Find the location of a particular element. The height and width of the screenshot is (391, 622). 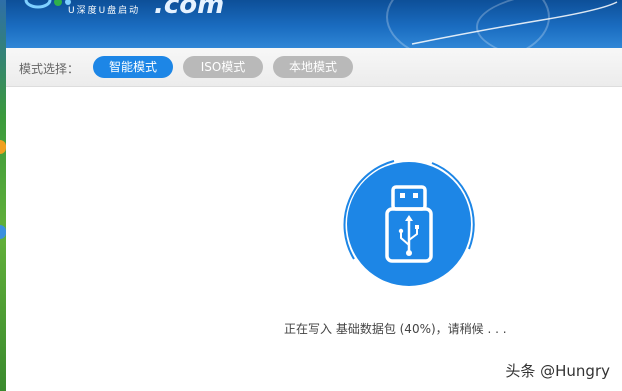

logo-domain: .com is located at coordinates (189, 10).